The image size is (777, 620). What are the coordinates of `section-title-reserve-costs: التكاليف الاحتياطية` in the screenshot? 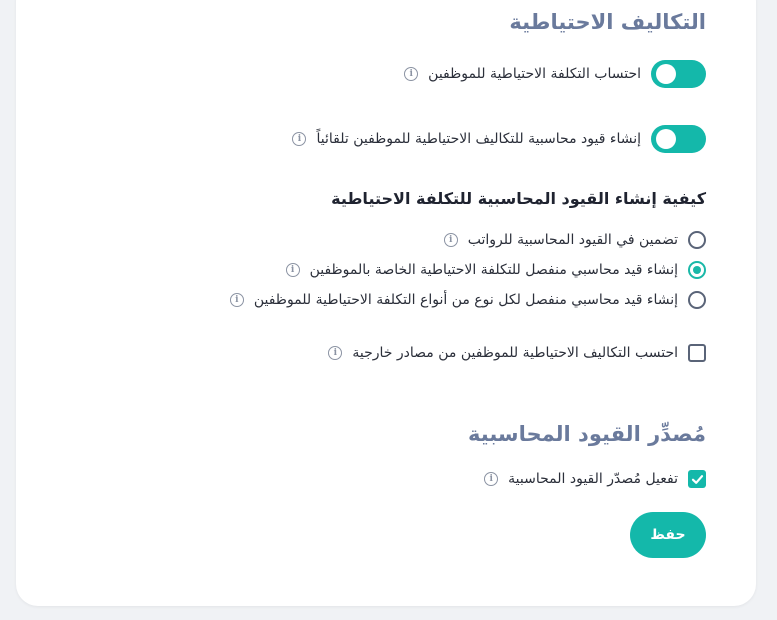 It's located at (607, 22).